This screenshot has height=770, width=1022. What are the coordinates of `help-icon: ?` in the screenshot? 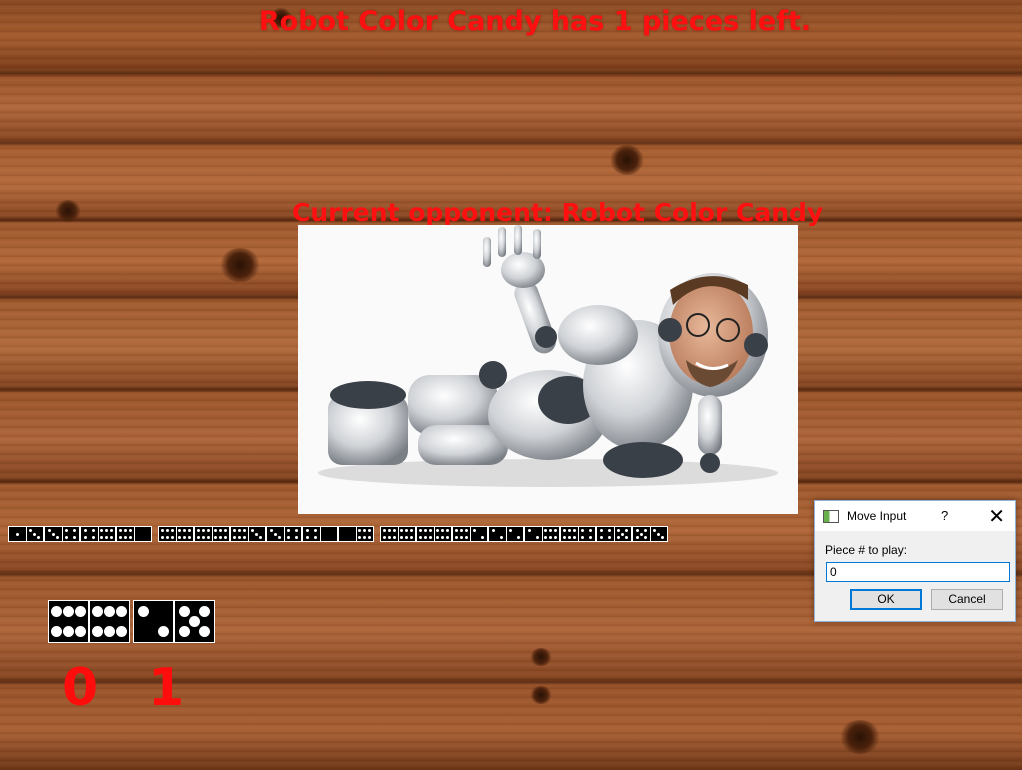 It's located at (944, 515).